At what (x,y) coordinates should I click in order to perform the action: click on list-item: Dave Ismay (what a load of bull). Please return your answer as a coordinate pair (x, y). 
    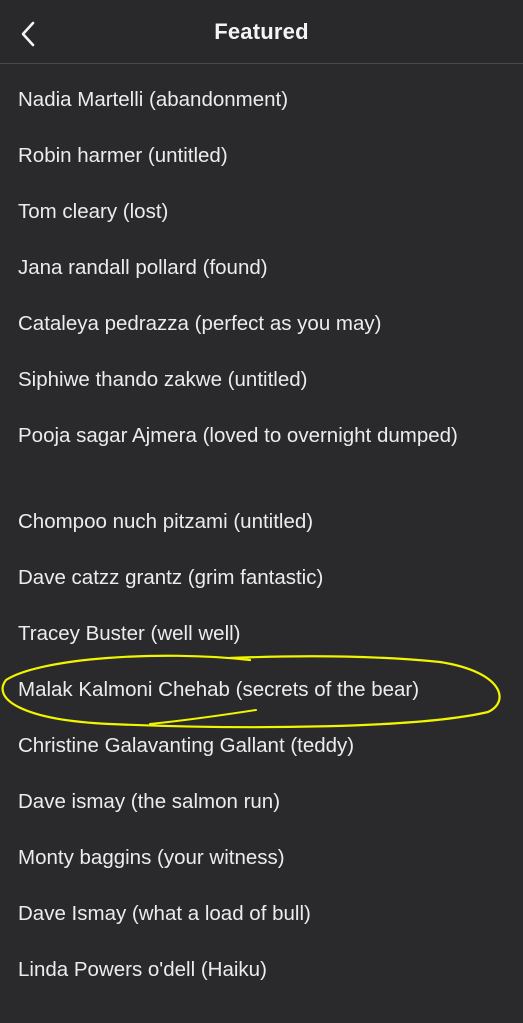
    Looking at the image, I should click on (261, 914).